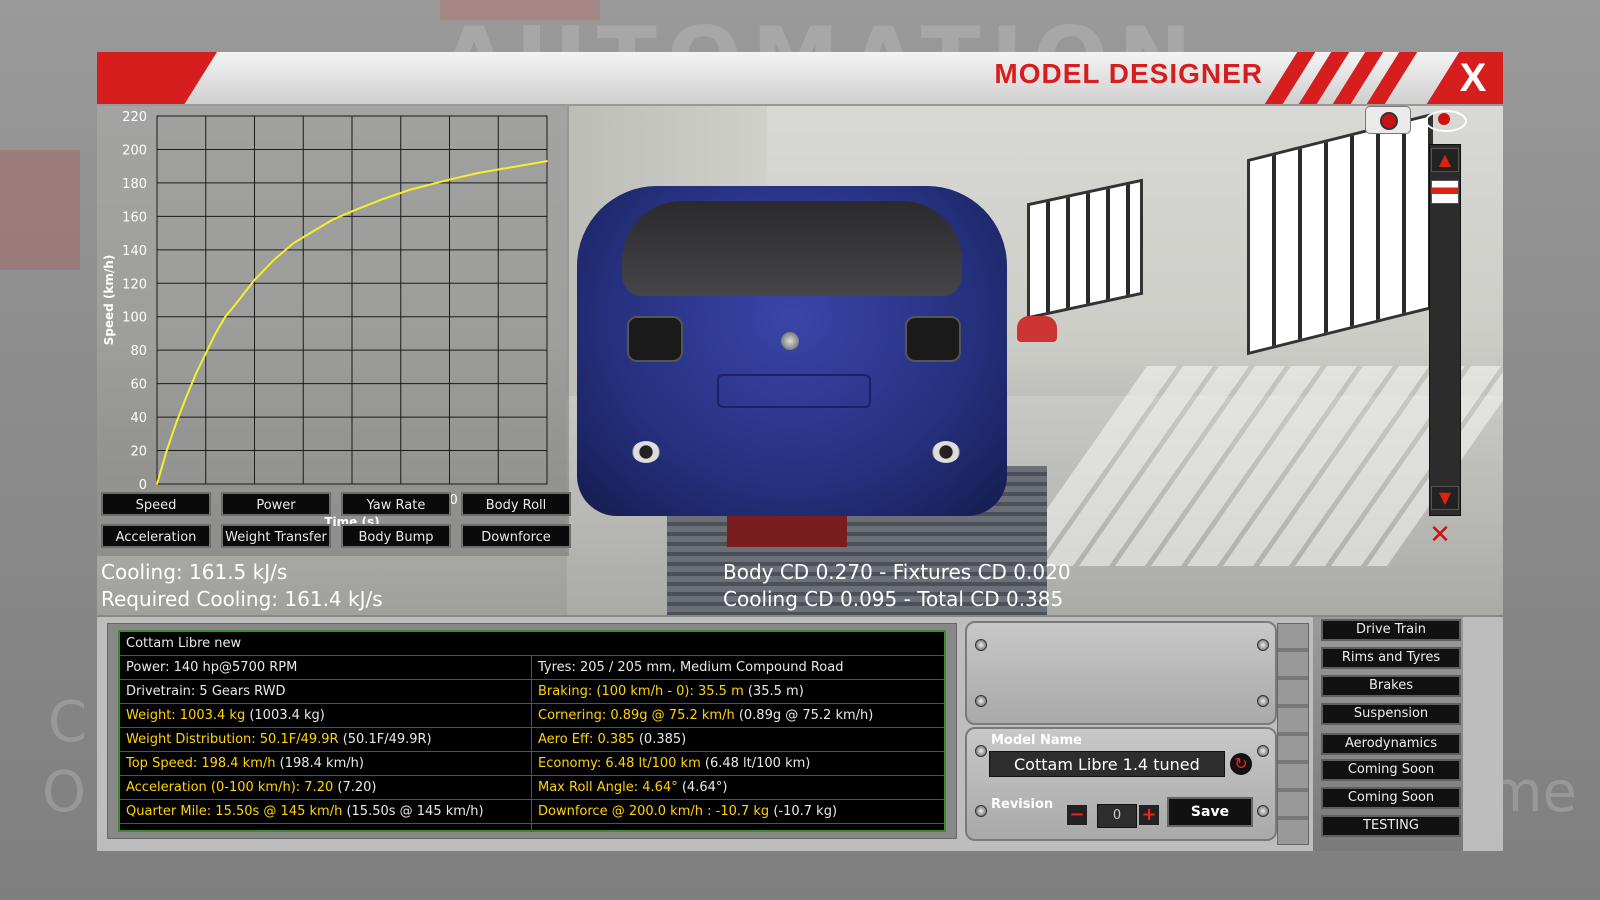 The width and height of the screenshot is (1600, 900). I want to click on nav-suspension: Suspension, so click(1391, 714).